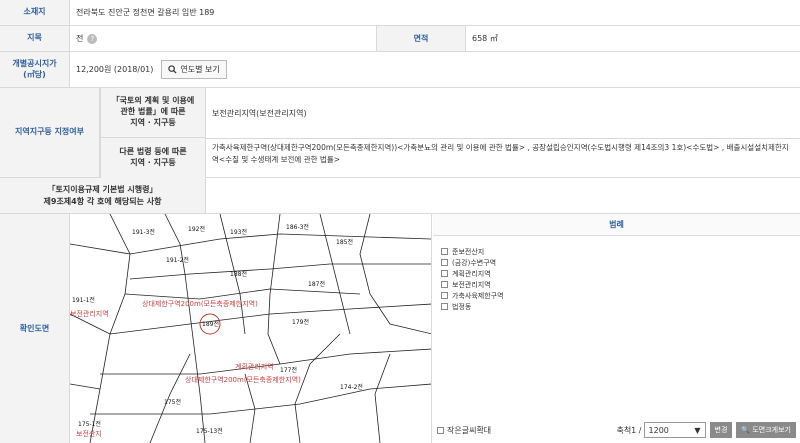  I want to click on legend-item: (금강)수변구역, so click(620, 262).